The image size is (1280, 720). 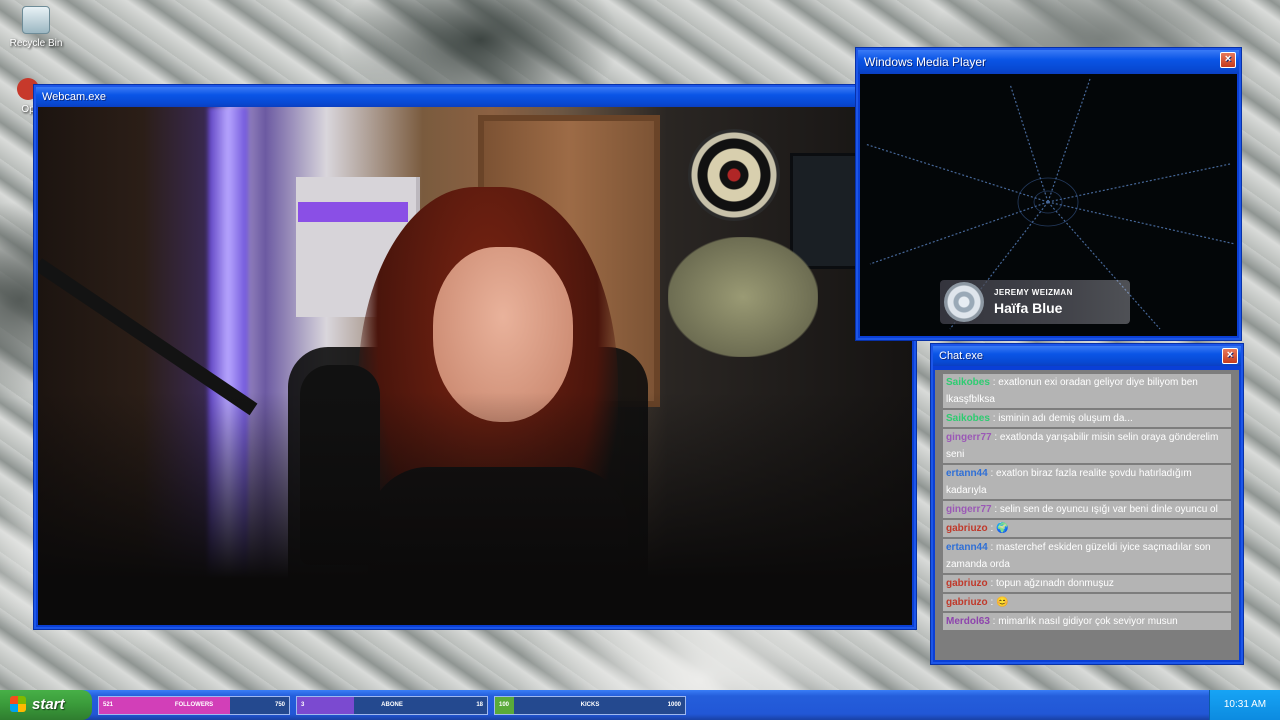 I want to click on chat-username: Merdol63, so click(x=968, y=621).